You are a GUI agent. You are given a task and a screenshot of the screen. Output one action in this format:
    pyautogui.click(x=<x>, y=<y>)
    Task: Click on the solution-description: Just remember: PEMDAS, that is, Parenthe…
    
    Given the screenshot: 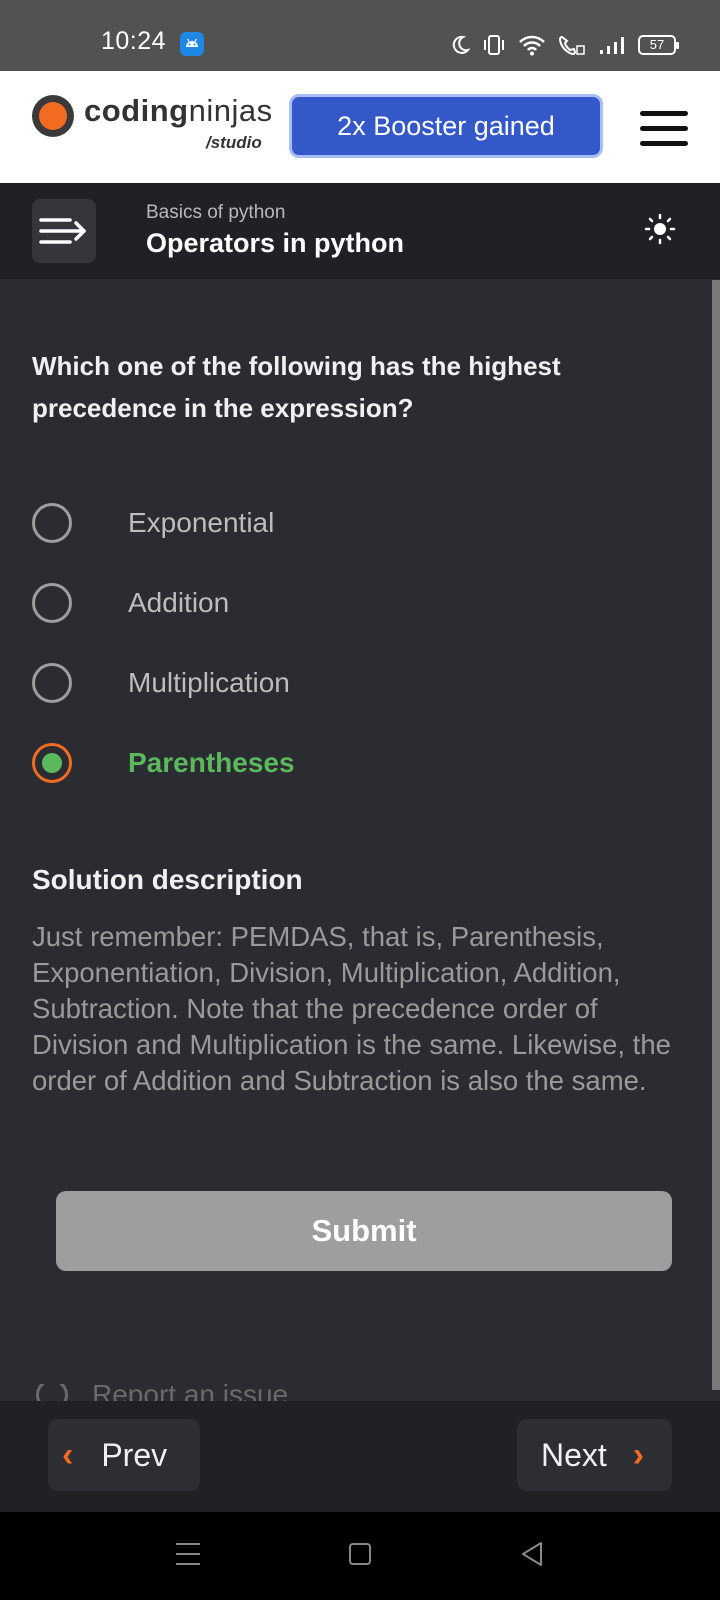 What is the action you would take?
    pyautogui.click(x=351, y=1008)
    